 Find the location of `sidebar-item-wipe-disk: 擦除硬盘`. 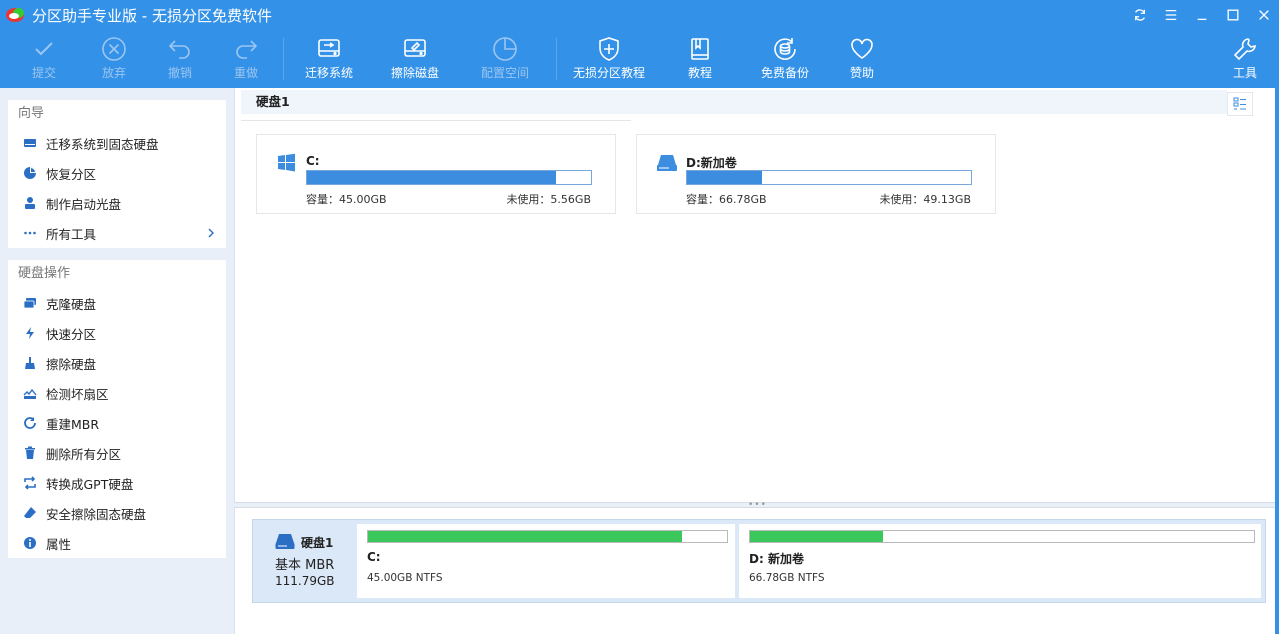

sidebar-item-wipe-disk: 擦除硬盘 is located at coordinates (117, 363).